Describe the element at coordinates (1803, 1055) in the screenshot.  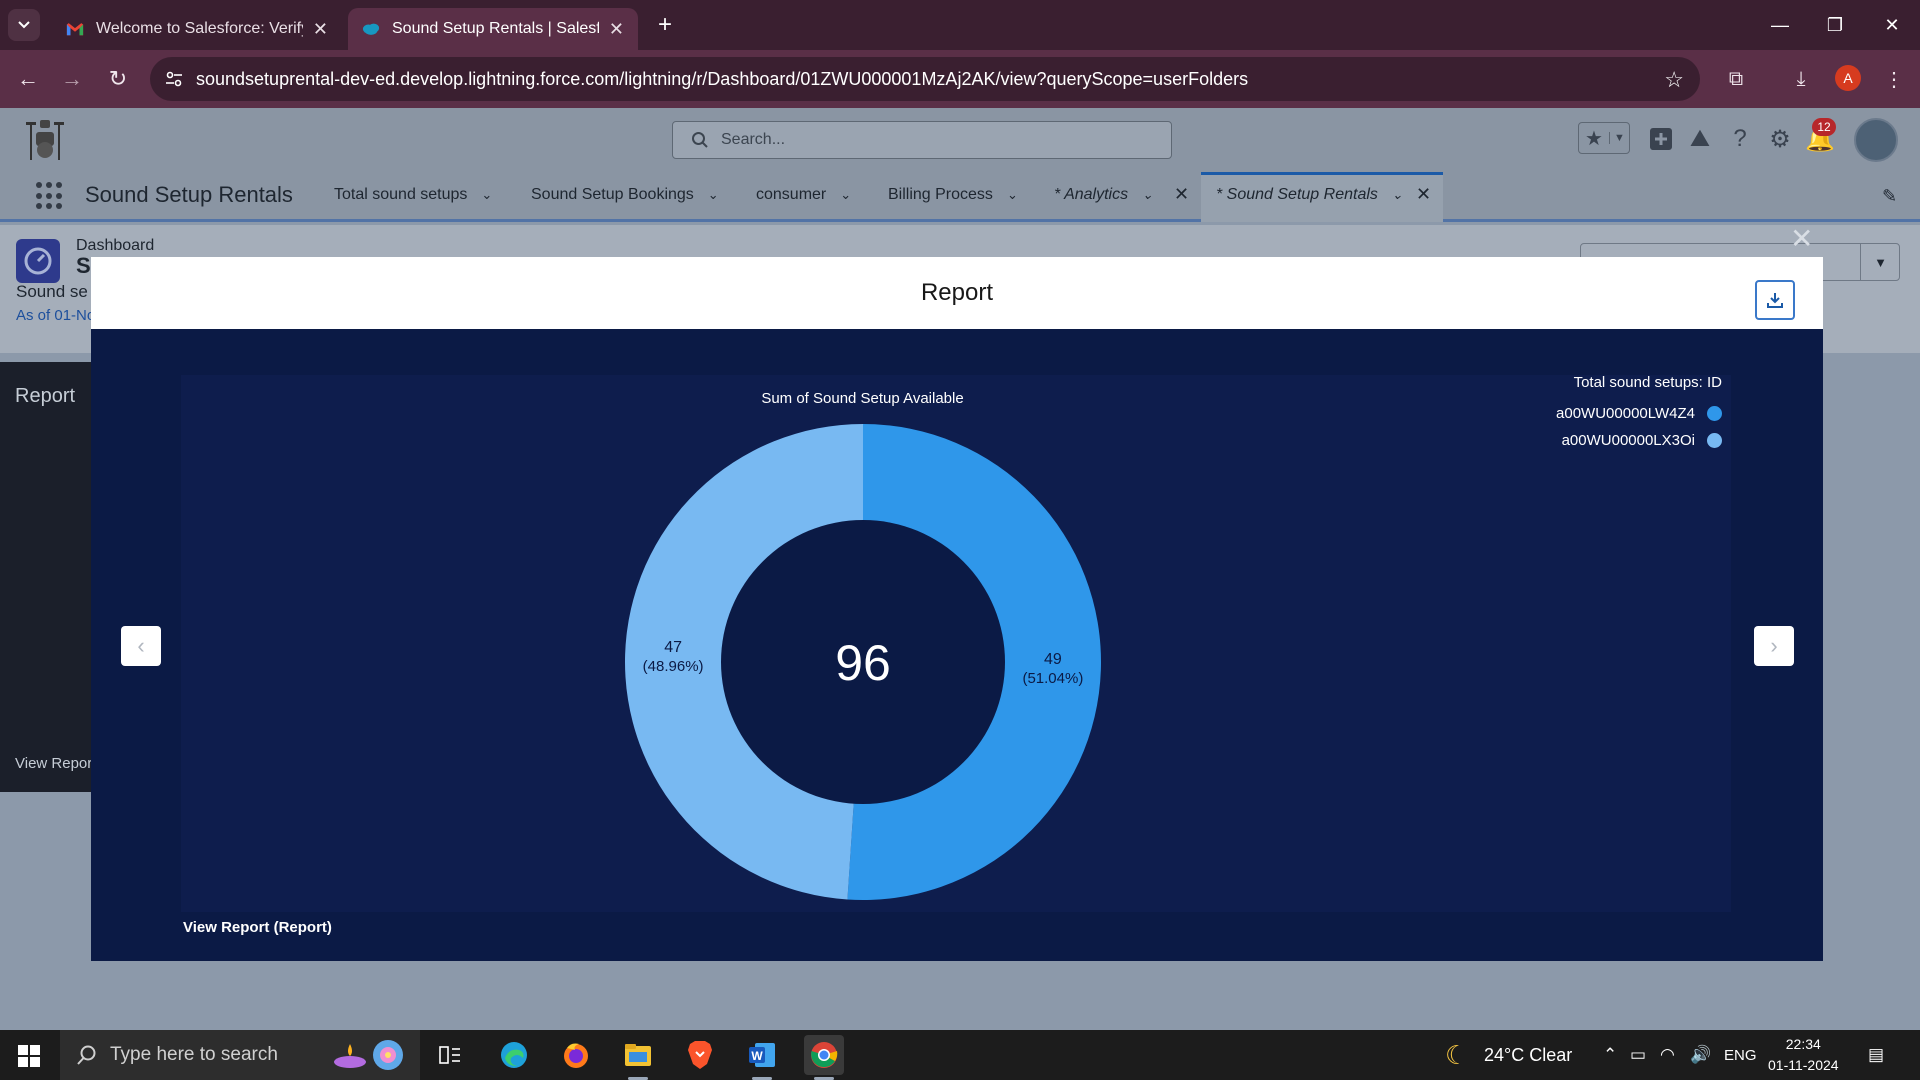
I see `system-clock: 22:34 01-11-2024` at that location.